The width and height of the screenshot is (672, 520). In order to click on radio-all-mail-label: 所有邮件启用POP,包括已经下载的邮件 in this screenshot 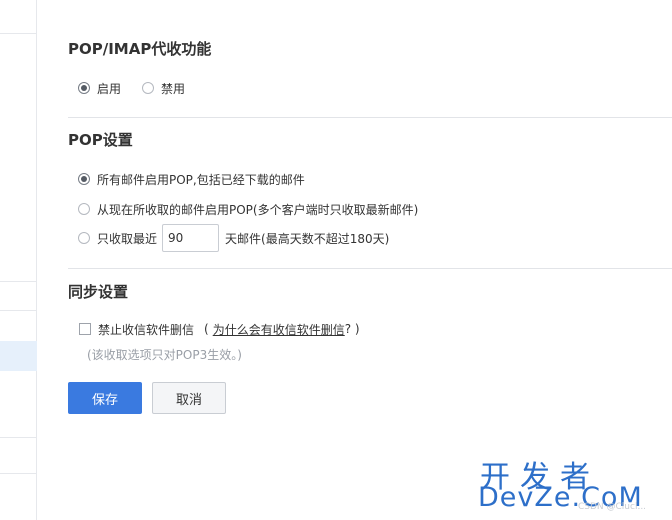, I will do `click(201, 179)`.